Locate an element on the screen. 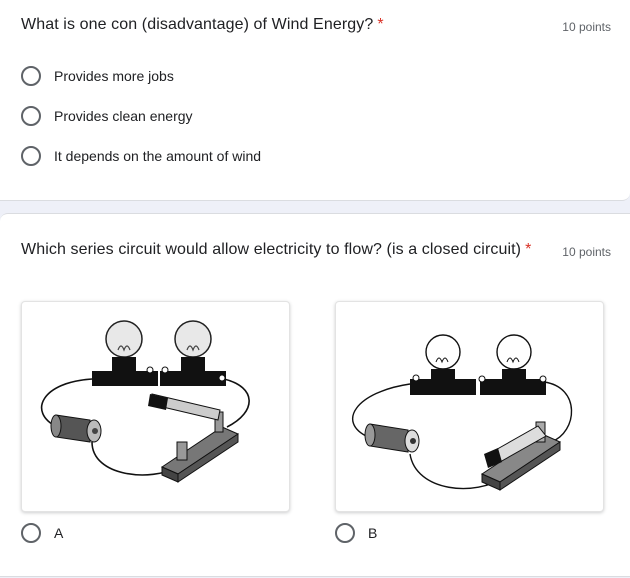  radio-option-depends-on-wind: It depends on the amount of wind is located at coordinates (141, 156).